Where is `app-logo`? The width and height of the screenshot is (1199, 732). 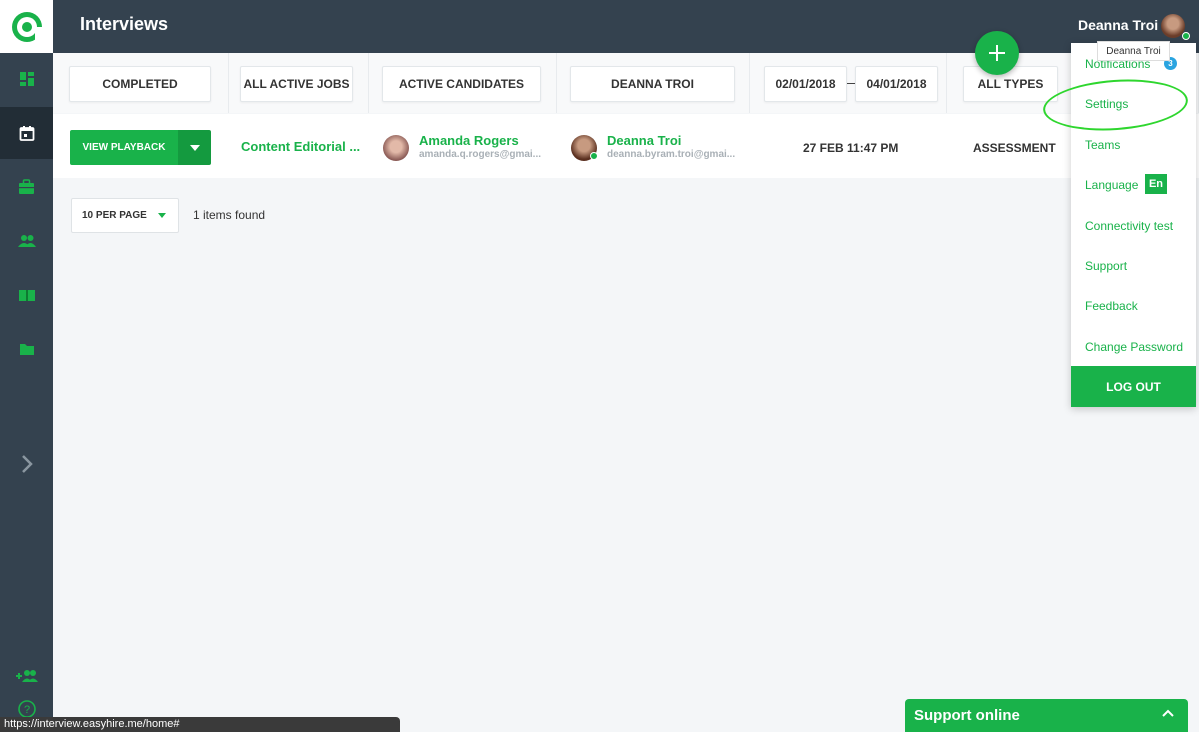 app-logo is located at coordinates (26, 26).